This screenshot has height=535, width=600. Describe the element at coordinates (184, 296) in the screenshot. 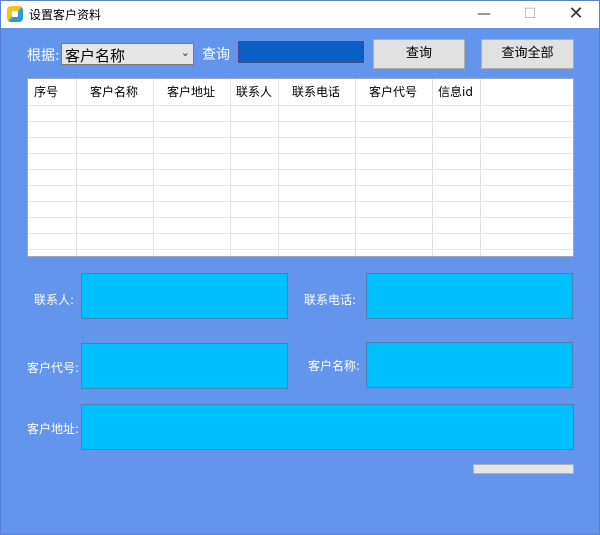

I see `contact-field` at that location.